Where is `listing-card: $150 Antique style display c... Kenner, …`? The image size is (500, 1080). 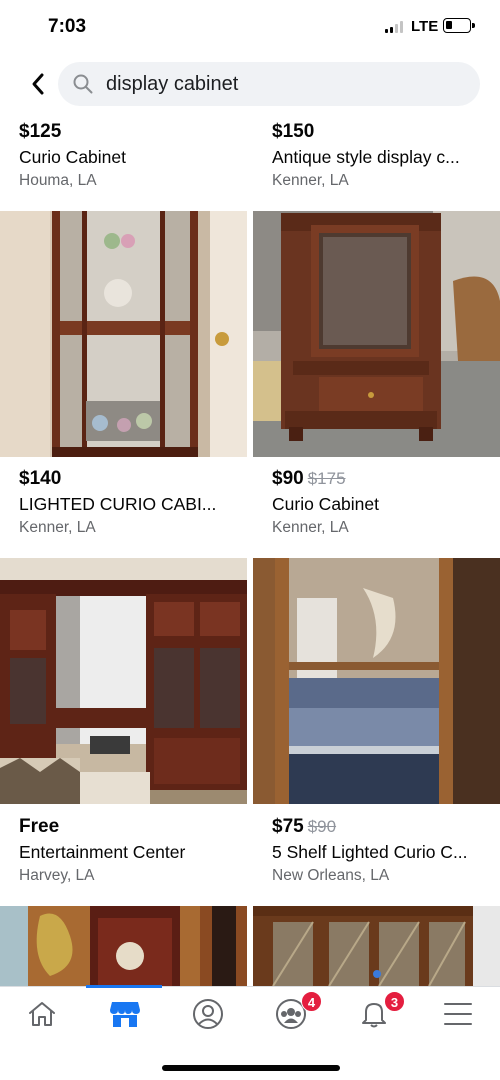 listing-card: $150 Antique style display c... Kenner, … is located at coordinates (376, 161).